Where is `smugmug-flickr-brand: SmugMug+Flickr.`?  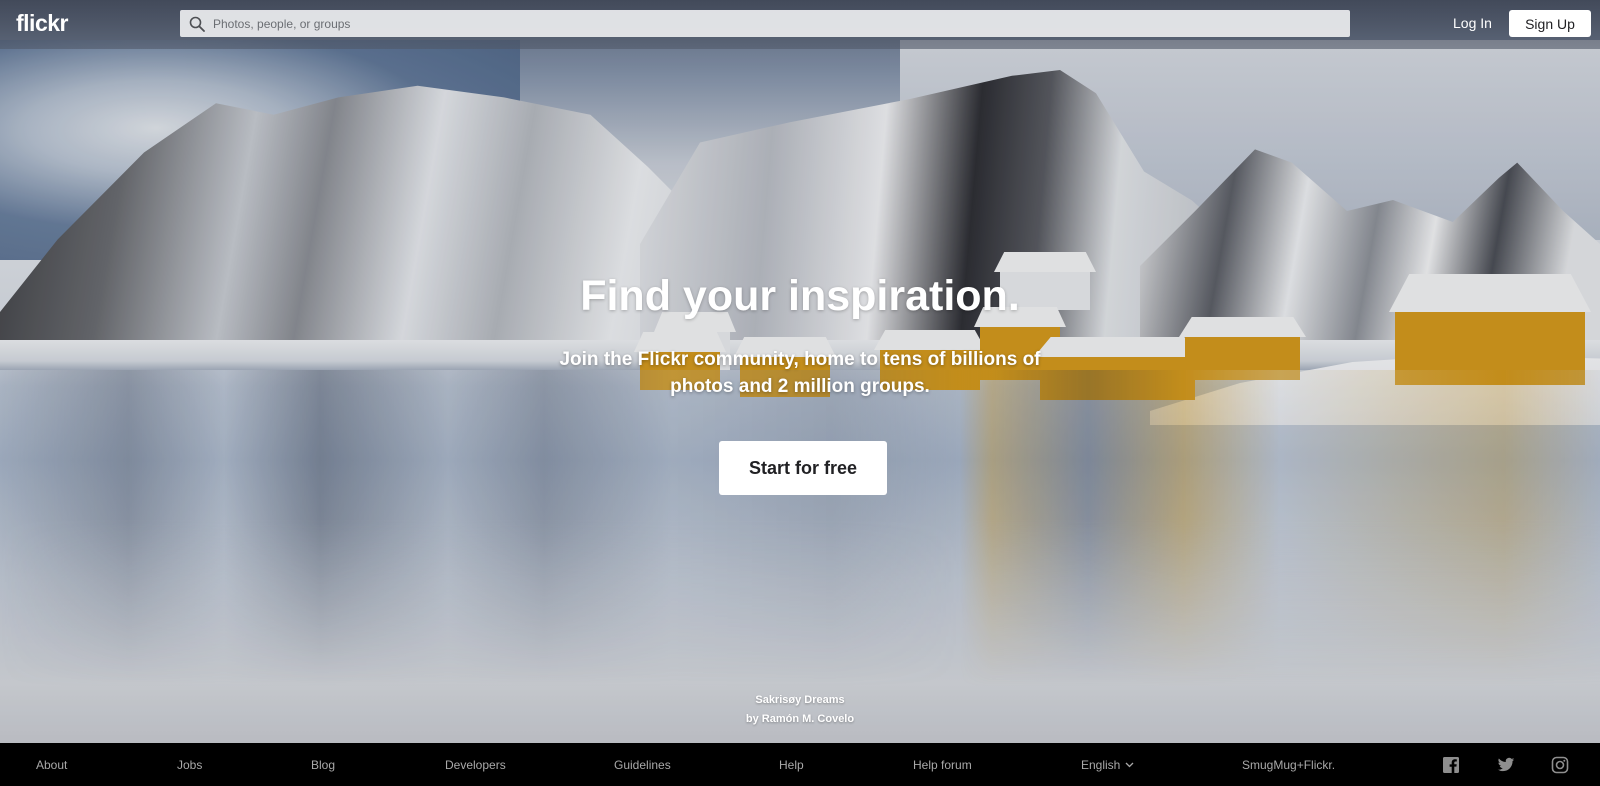
smugmug-flickr-brand: SmugMug+Flickr. is located at coordinates (1288, 765).